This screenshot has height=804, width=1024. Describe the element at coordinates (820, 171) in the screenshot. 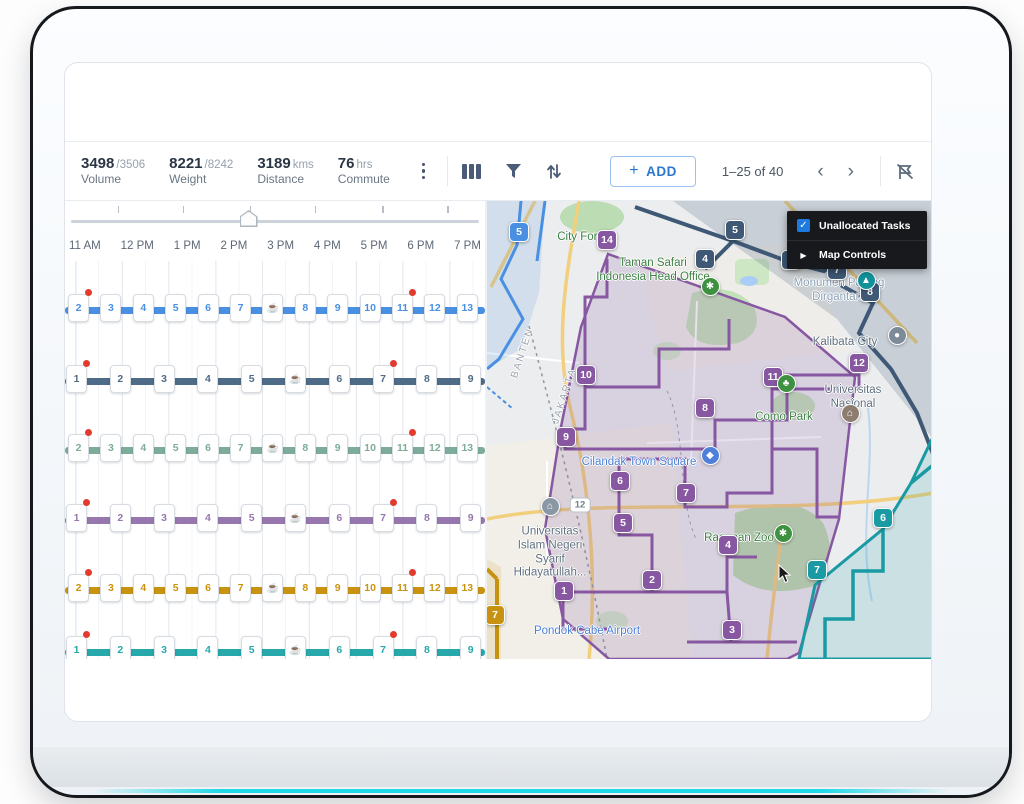

I see `prev-page-icon: ‹` at that location.